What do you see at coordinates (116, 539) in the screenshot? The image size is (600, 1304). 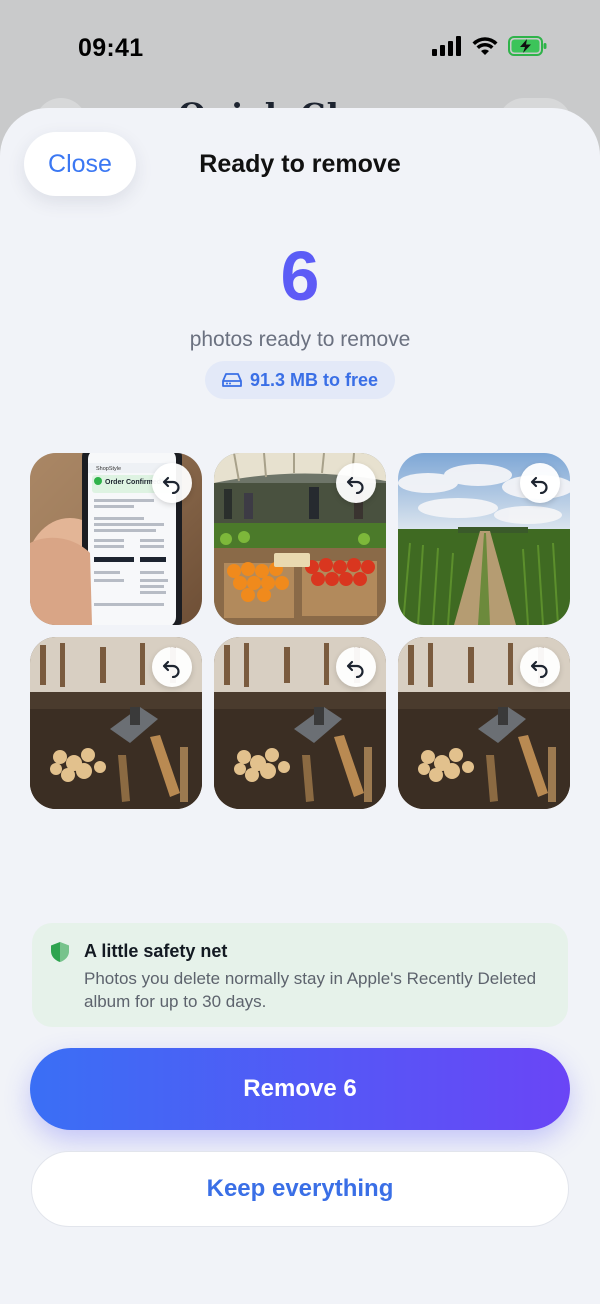 I see `photo-tile: Order Confirmed! ShopStyle` at bounding box center [116, 539].